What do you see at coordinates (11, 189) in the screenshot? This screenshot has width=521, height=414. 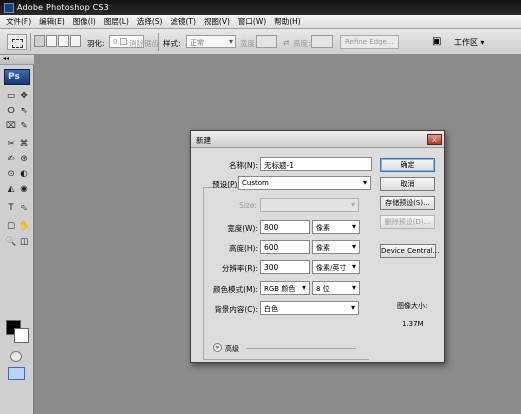 I see `blur-tool-icon: ◭` at bounding box center [11, 189].